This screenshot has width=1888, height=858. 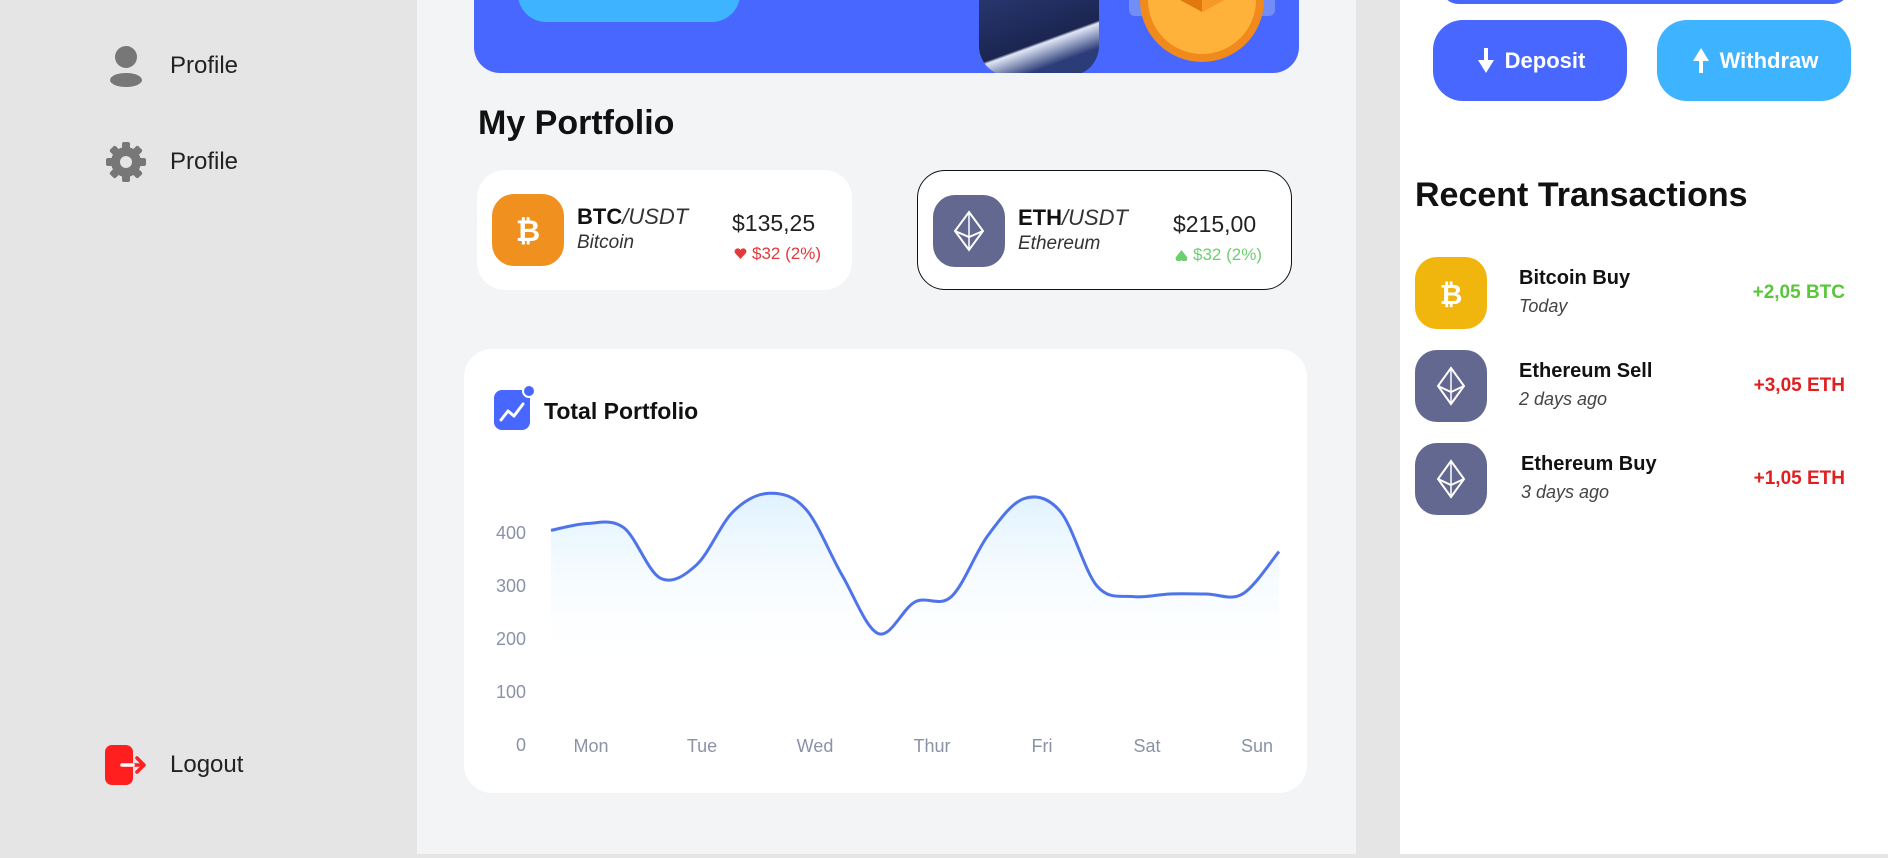 What do you see at coordinates (1586, 371) in the screenshot?
I see `transaction-name: Ethereum Sell` at bounding box center [1586, 371].